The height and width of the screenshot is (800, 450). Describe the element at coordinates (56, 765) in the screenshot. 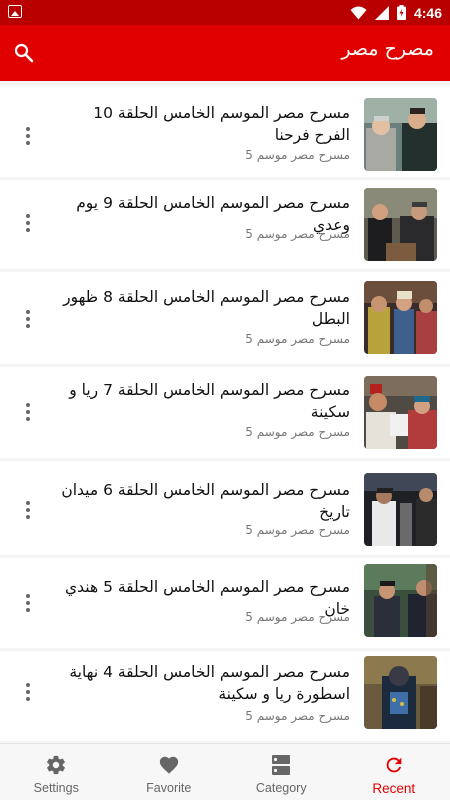

I see `gear-icon` at that location.